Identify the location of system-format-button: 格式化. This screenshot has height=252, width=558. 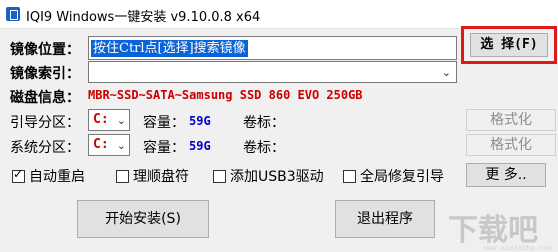
(511, 145).